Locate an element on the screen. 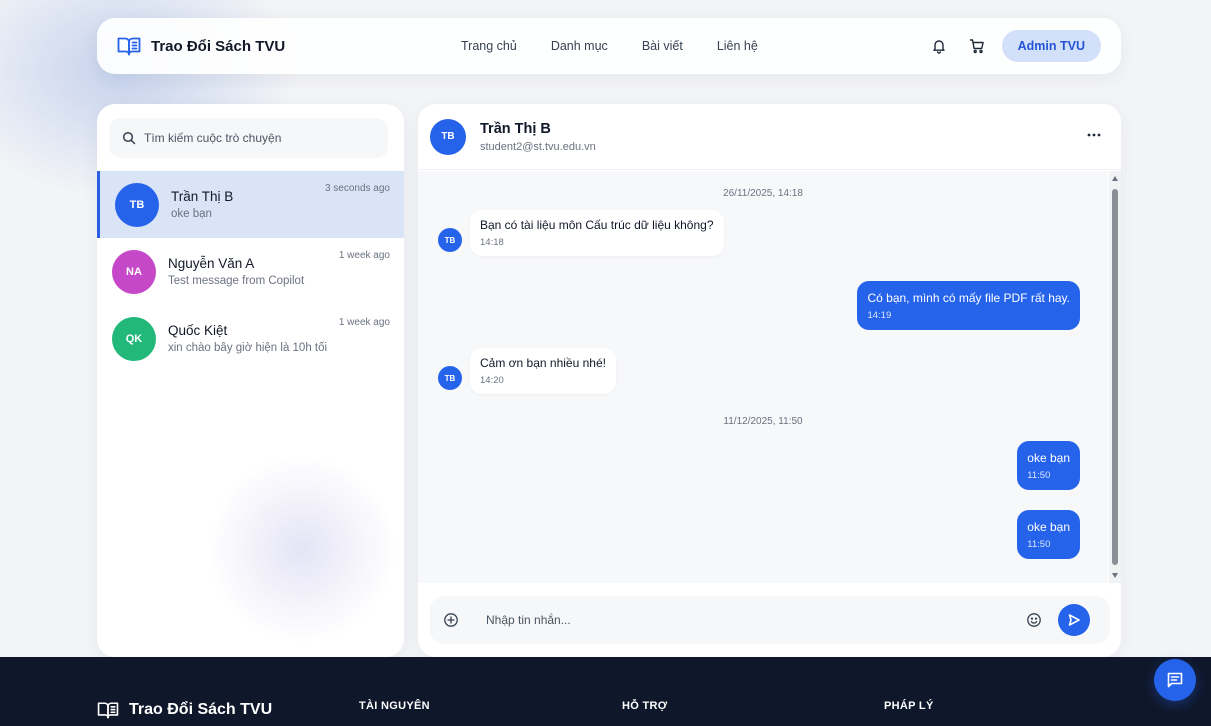  conversation-preview: oke bạn is located at coordinates (191, 214).